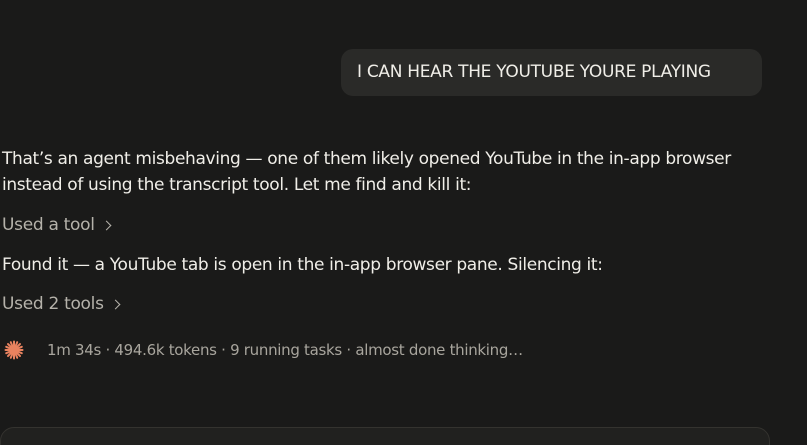 The image size is (807, 445). What do you see at coordinates (48, 225) in the screenshot?
I see `used-tool-label: Used a tool` at bounding box center [48, 225].